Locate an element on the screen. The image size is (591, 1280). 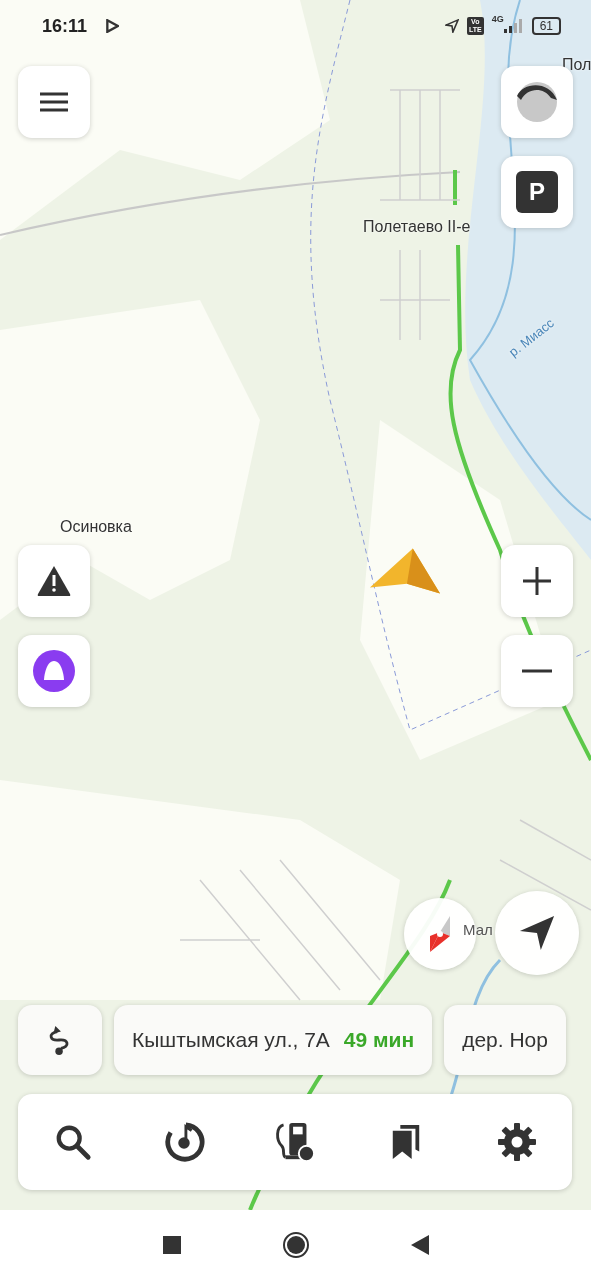
assistant-ring-icon is located at coordinates (54, 671).